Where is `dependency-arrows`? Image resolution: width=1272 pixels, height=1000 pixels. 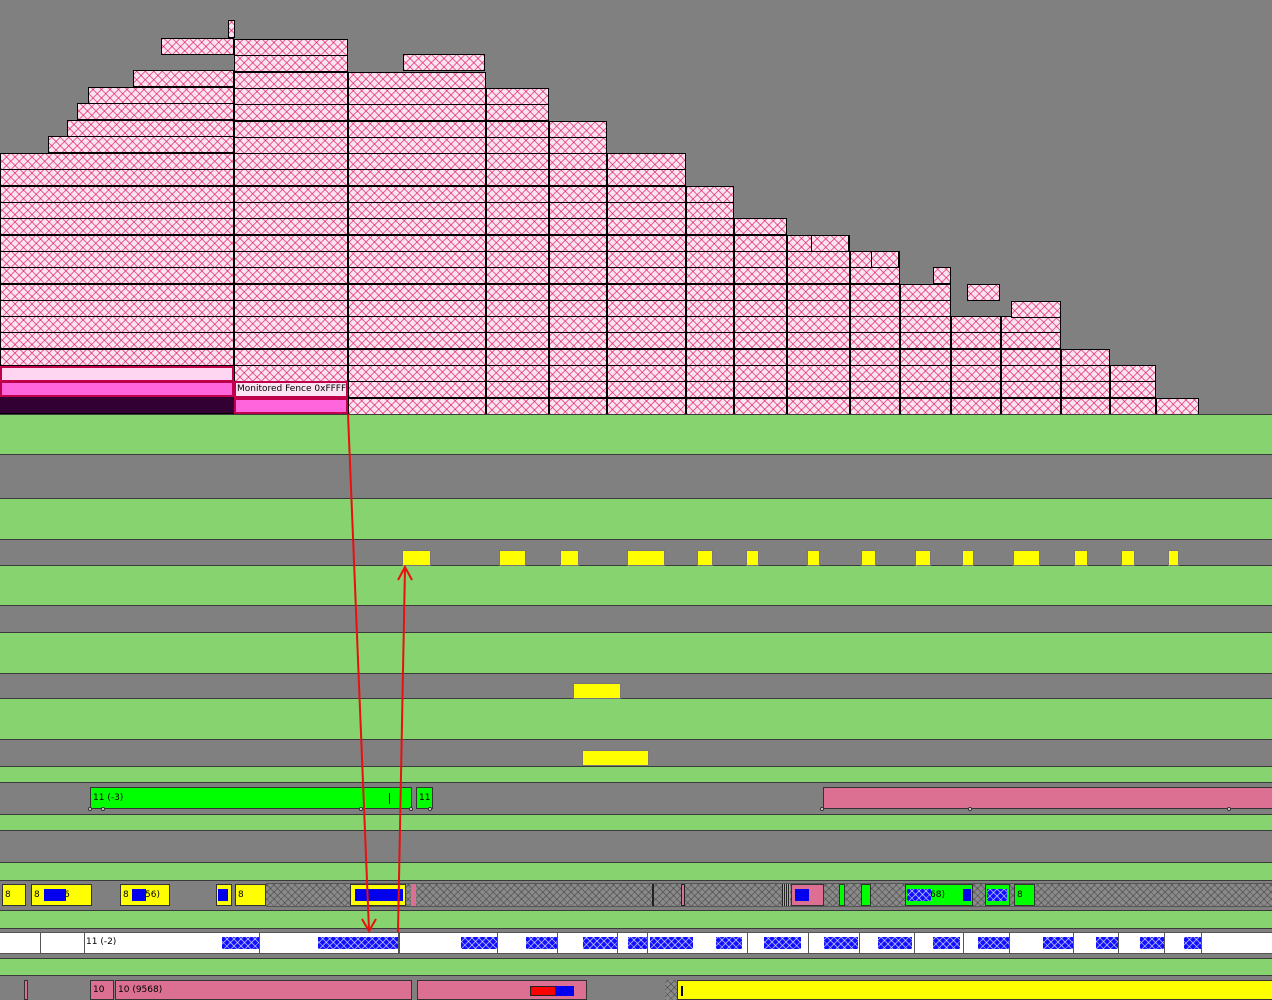 dependency-arrows is located at coordinates (380, 673).